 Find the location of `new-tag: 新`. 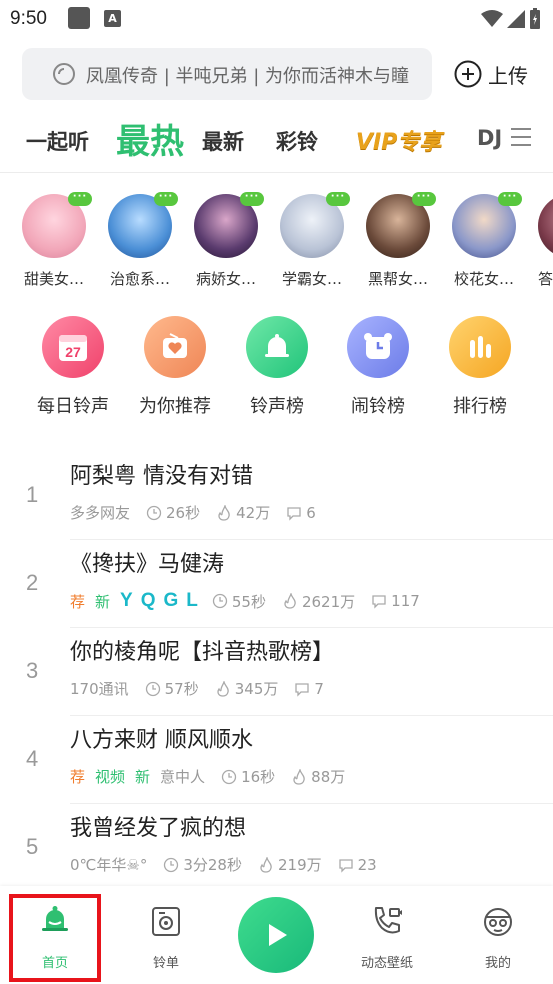

new-tag: 新 is located at coordinates (103, 601).